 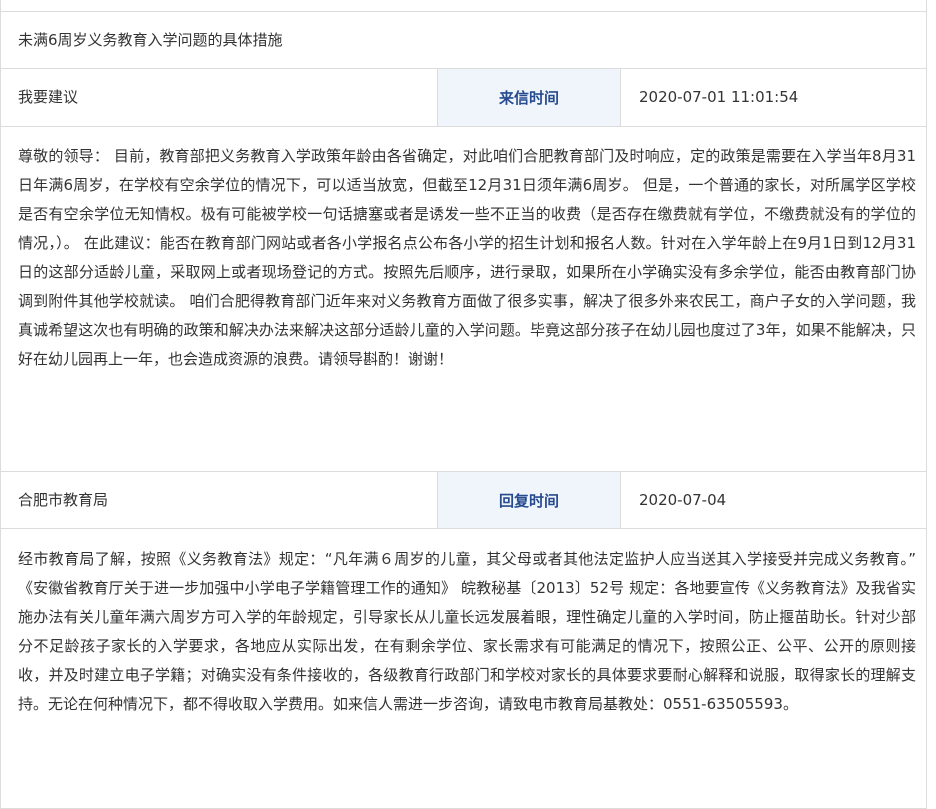 I want to click on letter-time-label: 来信时间, so click(x=529, y=97).